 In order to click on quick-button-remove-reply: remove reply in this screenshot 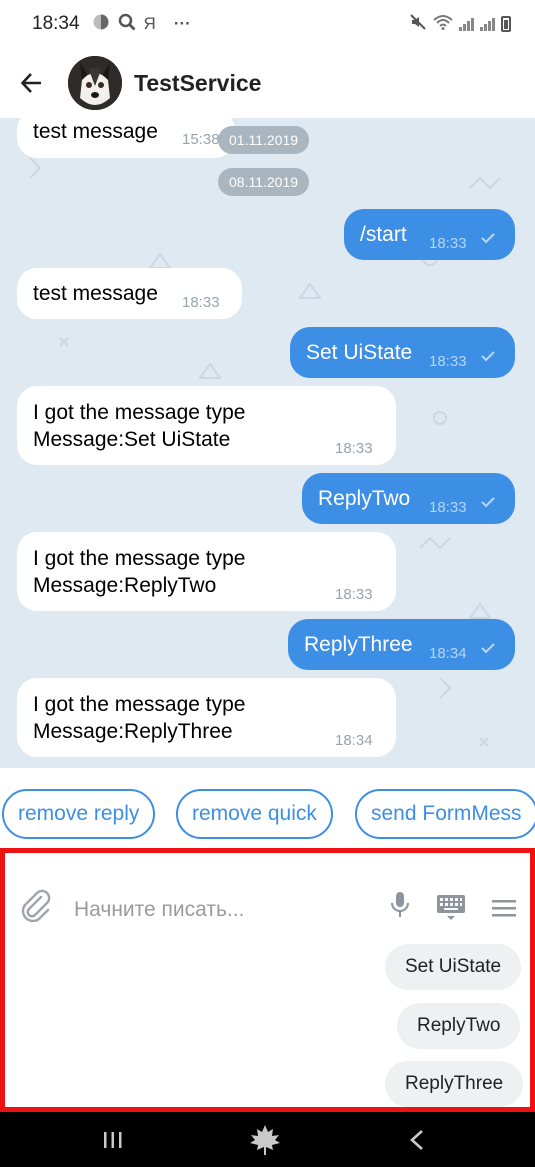, I will do `click(79, 814)`.